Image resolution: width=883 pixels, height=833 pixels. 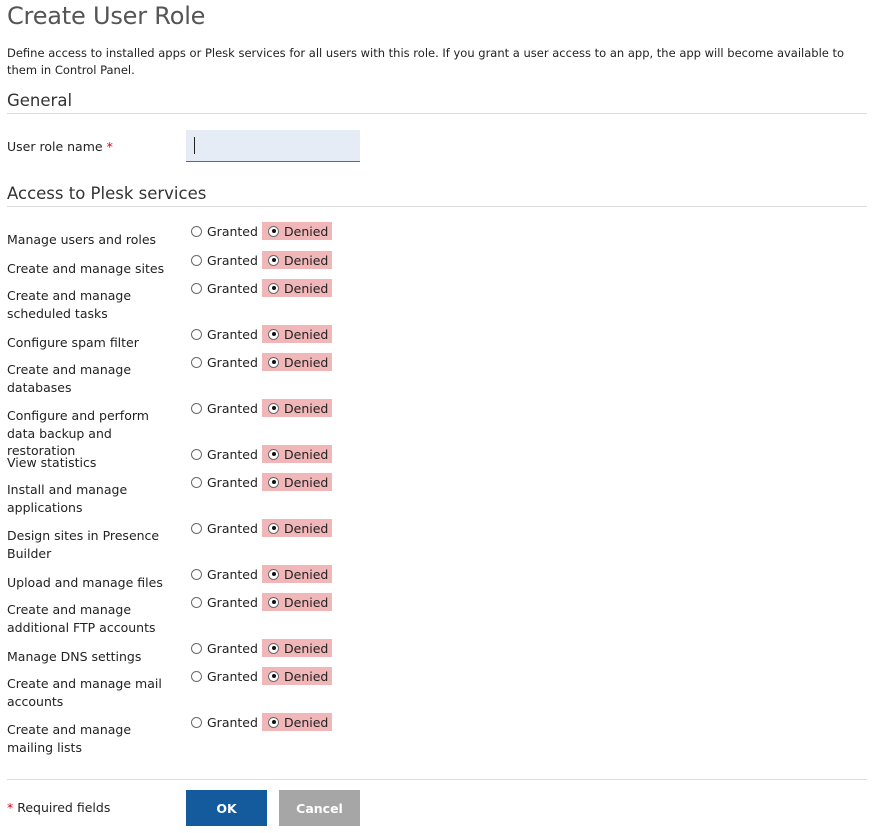 What do you see at coordinates (83, 544) in the screenshot?
I see `service-label: Design sites in Presence Builder` at bounding box center [83, 544].